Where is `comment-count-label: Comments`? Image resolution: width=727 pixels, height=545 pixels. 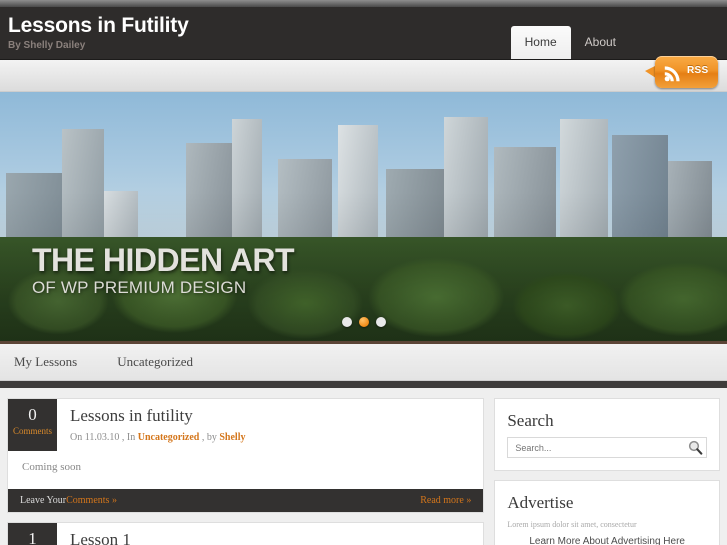 comment-count-label: Comments is located at coordinates (32, 431).